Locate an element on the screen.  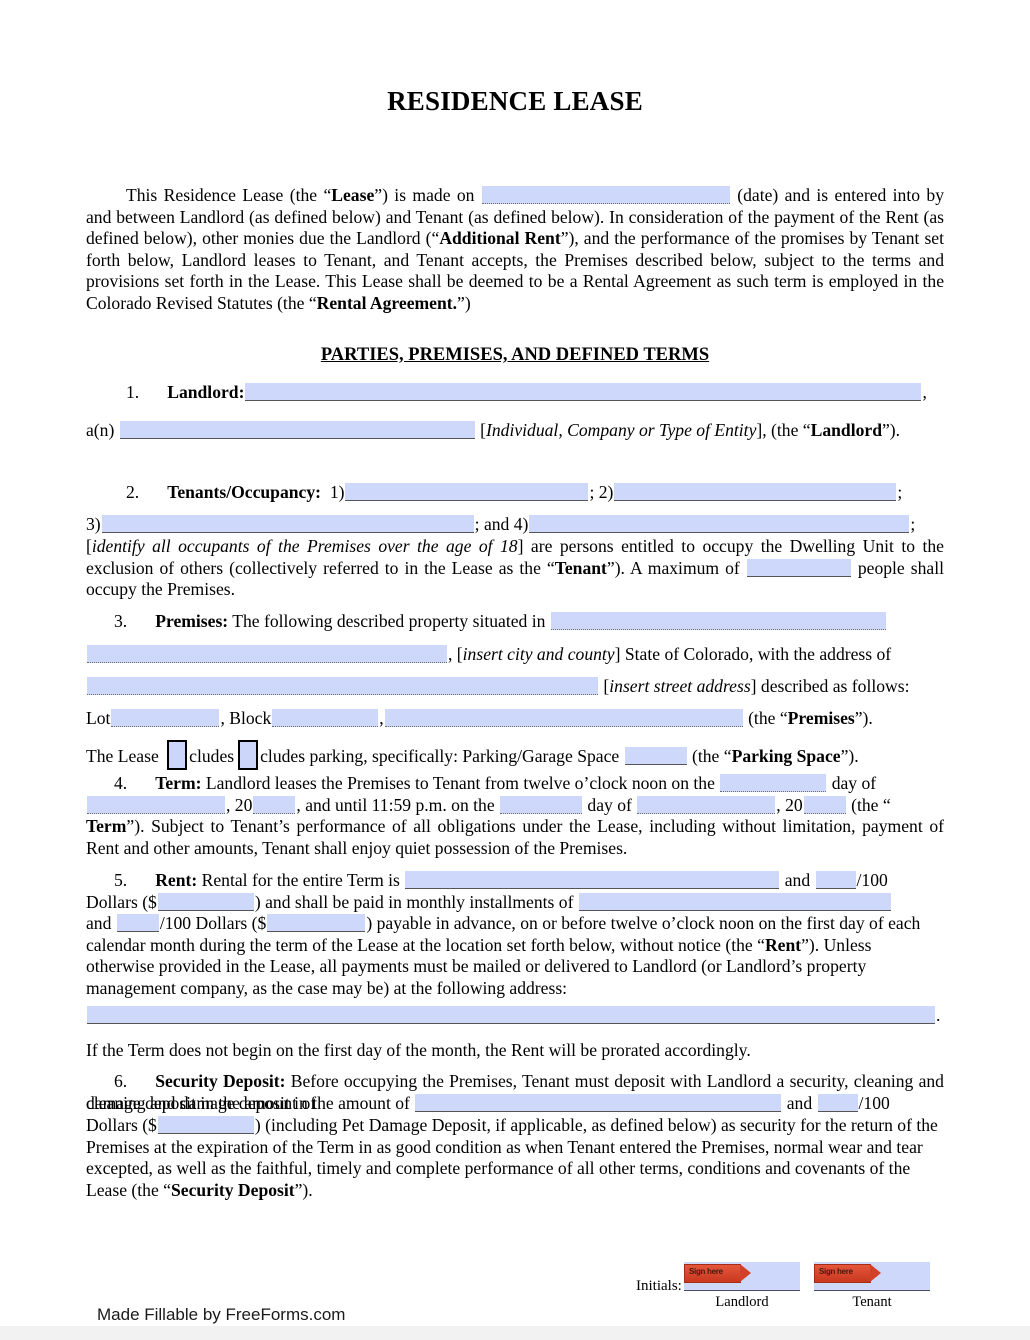
lease-date-field is located at coordinates (605, 195).